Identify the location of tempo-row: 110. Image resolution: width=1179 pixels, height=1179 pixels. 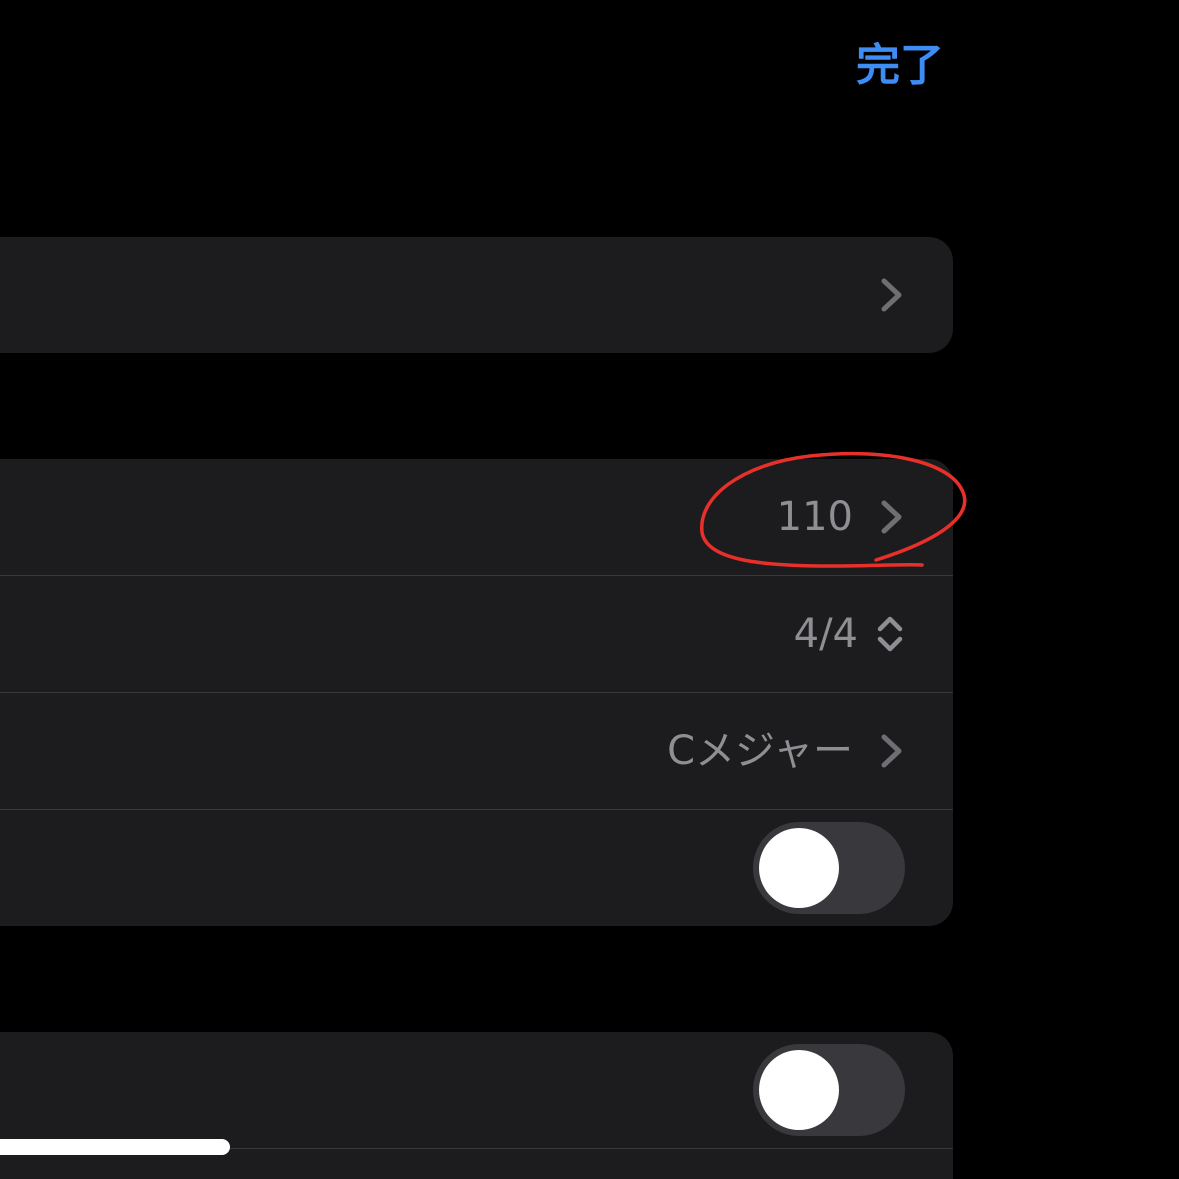
(476, 517).